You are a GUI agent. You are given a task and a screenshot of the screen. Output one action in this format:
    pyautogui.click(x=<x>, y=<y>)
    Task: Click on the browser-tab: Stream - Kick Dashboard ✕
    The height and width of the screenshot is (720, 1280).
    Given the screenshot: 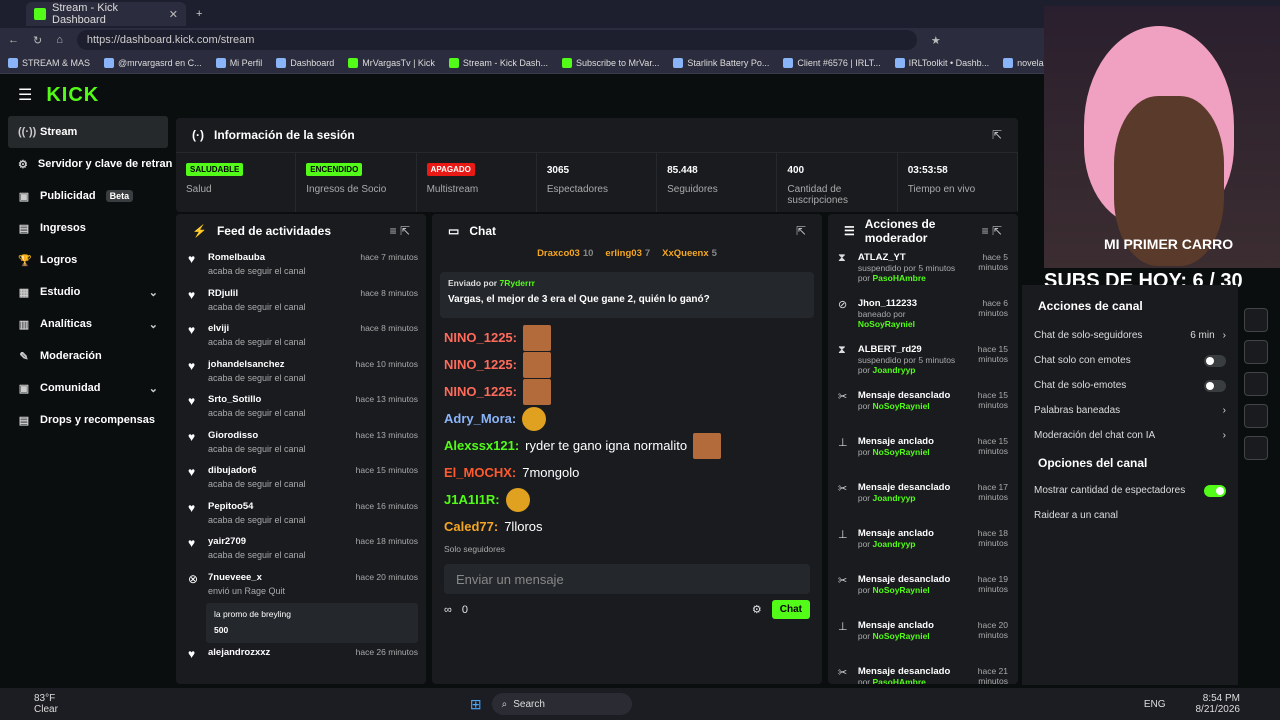 What is the action you would take?
    pyautogui.click(x=106, y=14)
    